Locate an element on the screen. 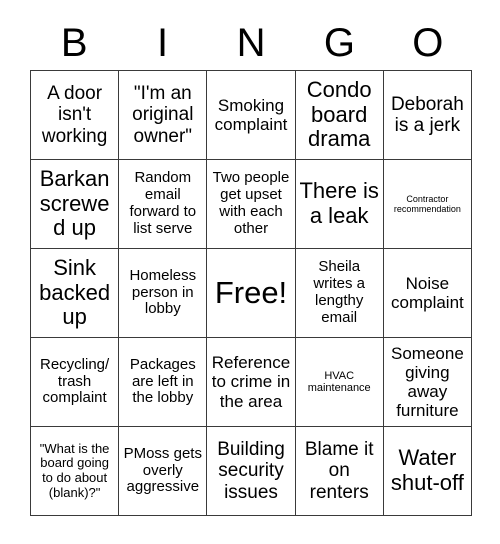 The image size is (500, 544). bingo-cell: Deborah is a jerk is located at coordinates (427, 115).